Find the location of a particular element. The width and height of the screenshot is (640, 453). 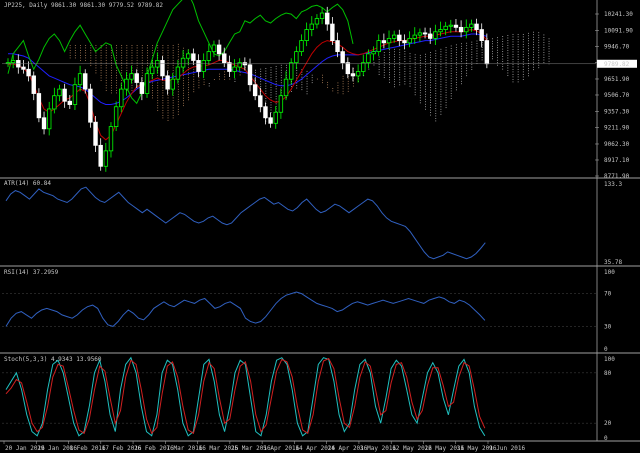

indicator-line is located at coordinates (245, 223).